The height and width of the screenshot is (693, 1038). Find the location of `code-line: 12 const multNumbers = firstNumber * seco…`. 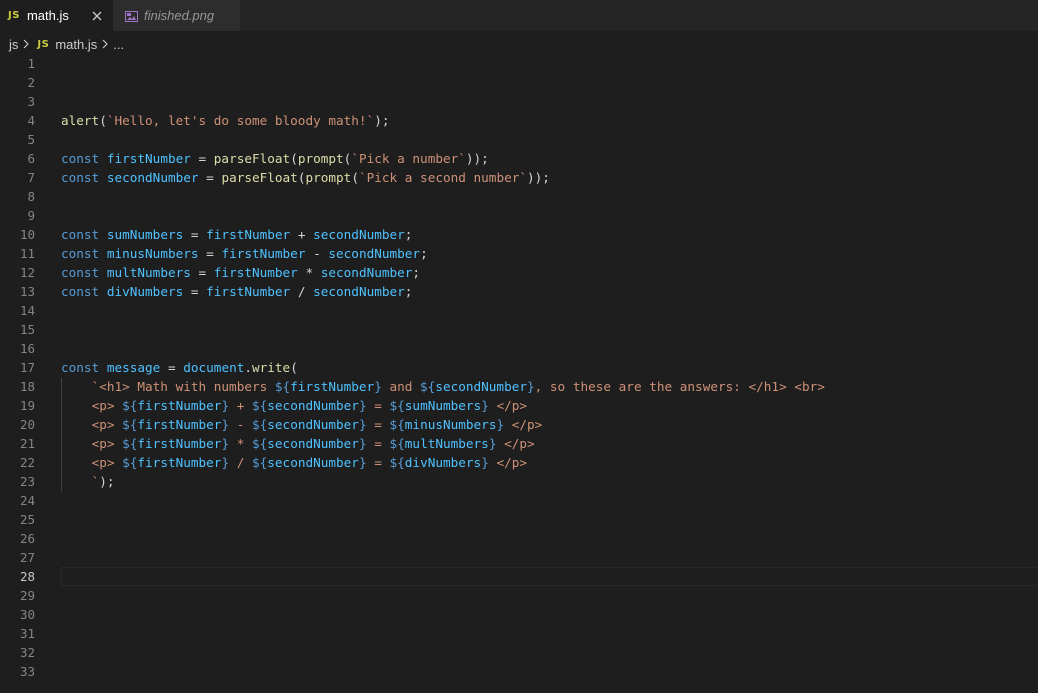

code-line: 12 const multNumbers = firstNumber * seco… is located at coordinates (519, 272).